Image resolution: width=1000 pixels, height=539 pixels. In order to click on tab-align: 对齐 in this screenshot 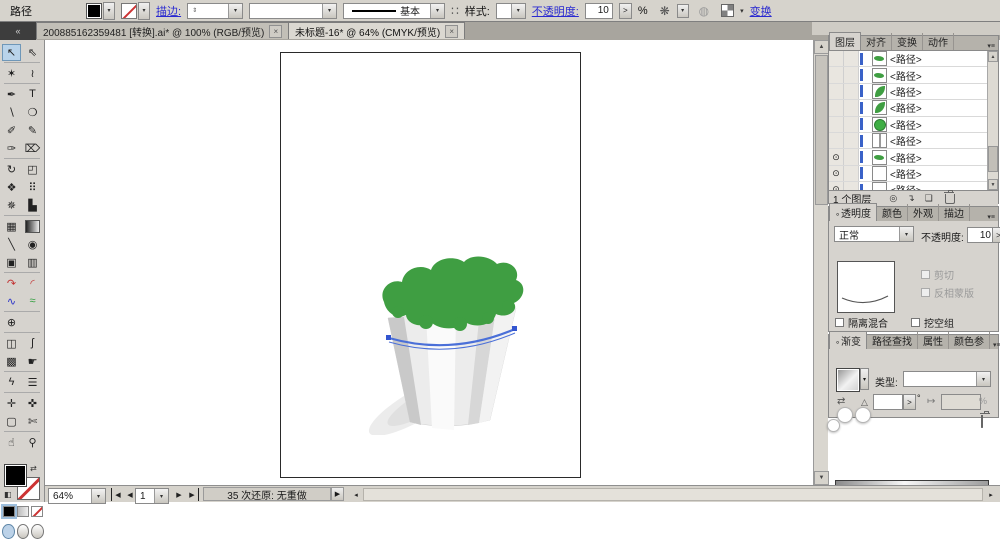, I will do `click(876, 41)`.